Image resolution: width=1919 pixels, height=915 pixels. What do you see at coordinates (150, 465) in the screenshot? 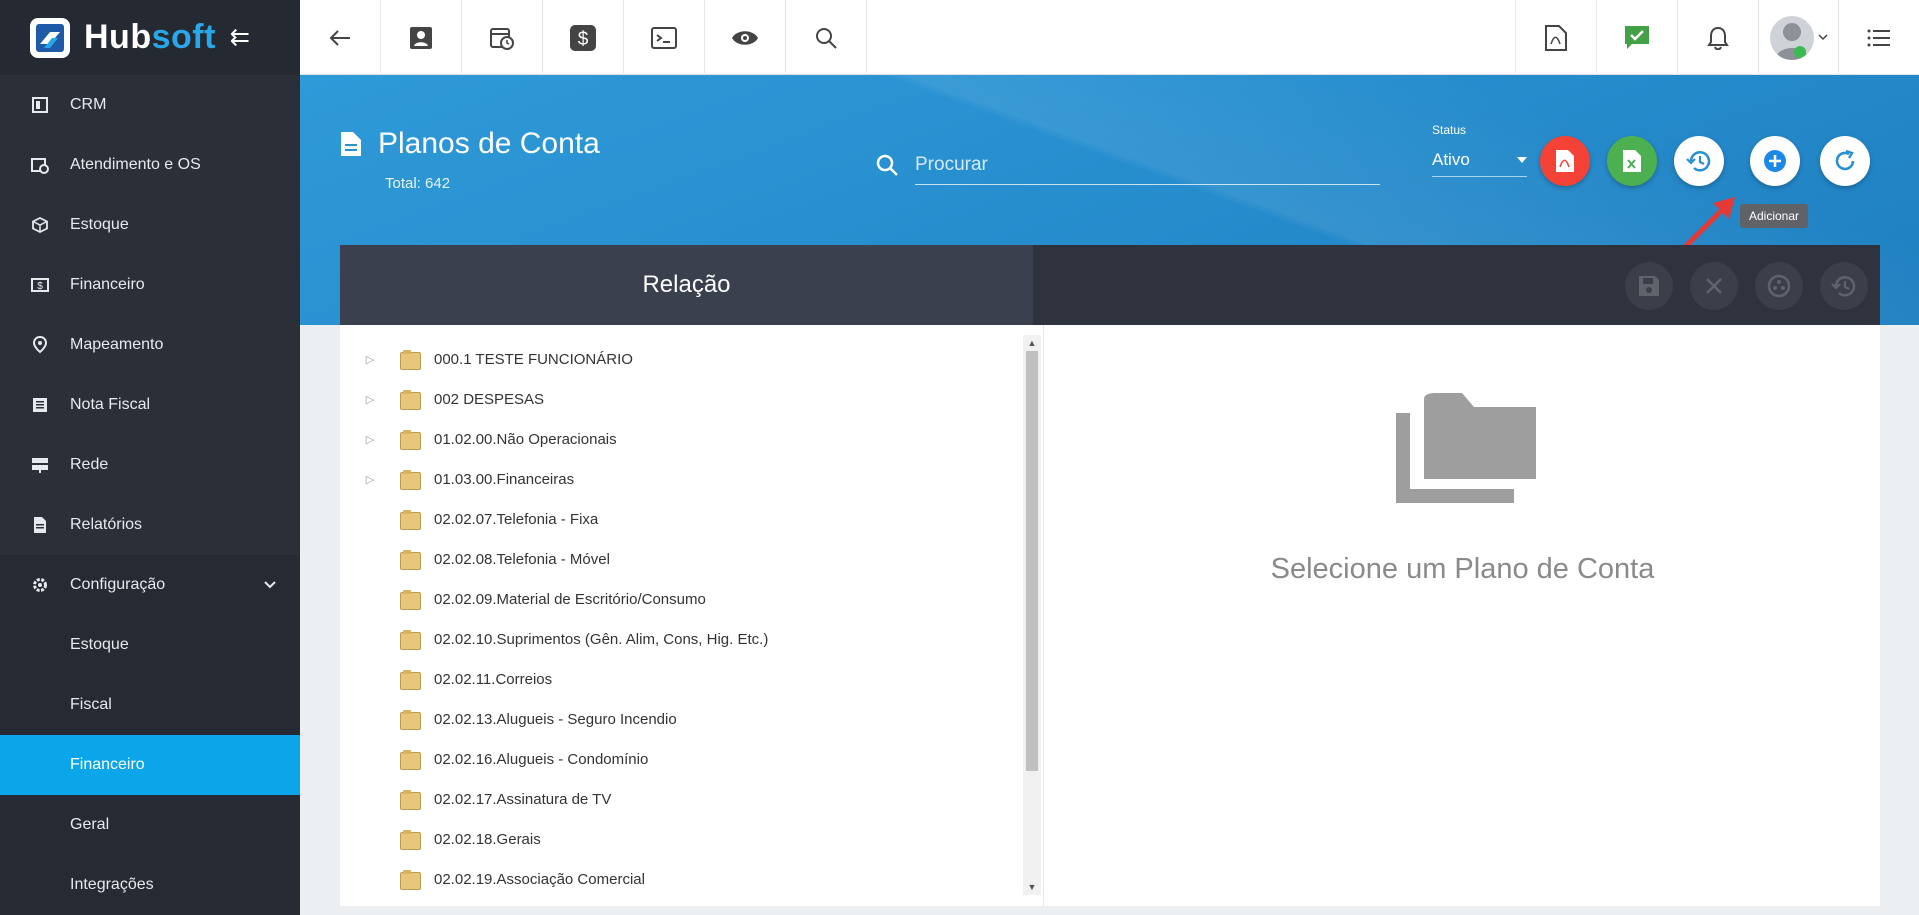
I see `sidebar-item-rede: Rede` at bounding box center [150, 465].